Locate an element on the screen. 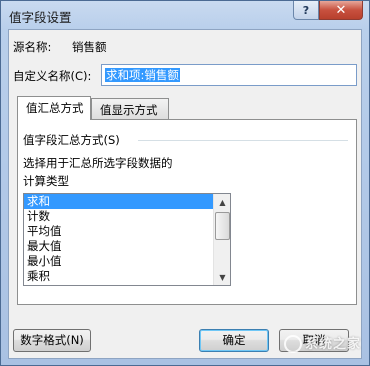 The image size is (370, 366). source-name-label: 源名称: is located at coordinates (32, 47).